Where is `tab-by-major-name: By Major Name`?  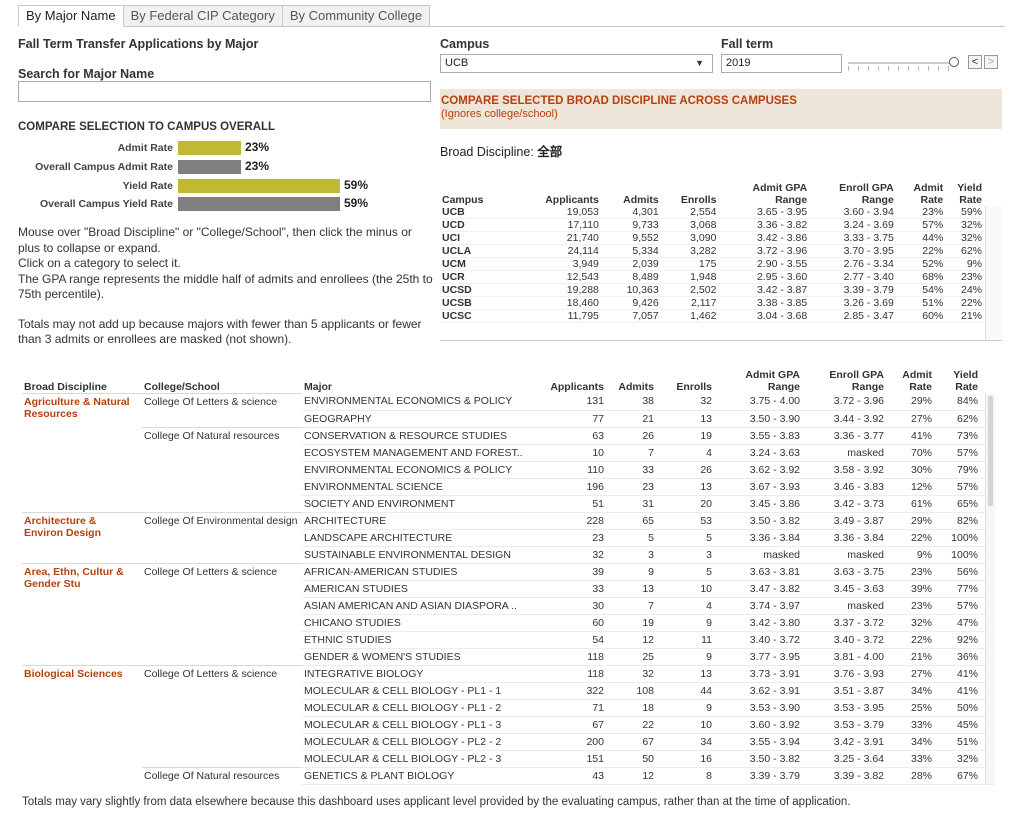
tab-by-major-name: By Major Name is located at coordinates (71, 16).